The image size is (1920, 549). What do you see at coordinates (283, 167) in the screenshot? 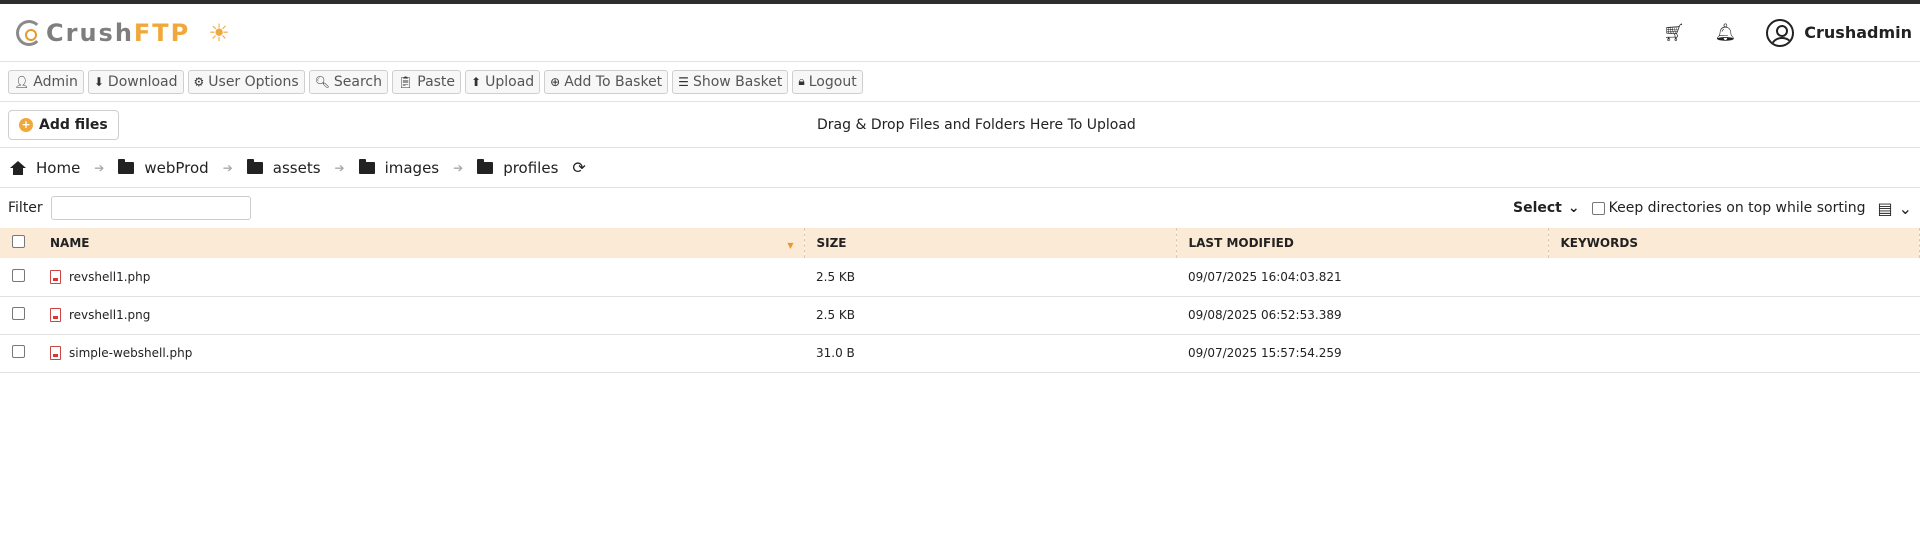
I see `breadcrumb-assets: assets` at bounding box center [283, 167].